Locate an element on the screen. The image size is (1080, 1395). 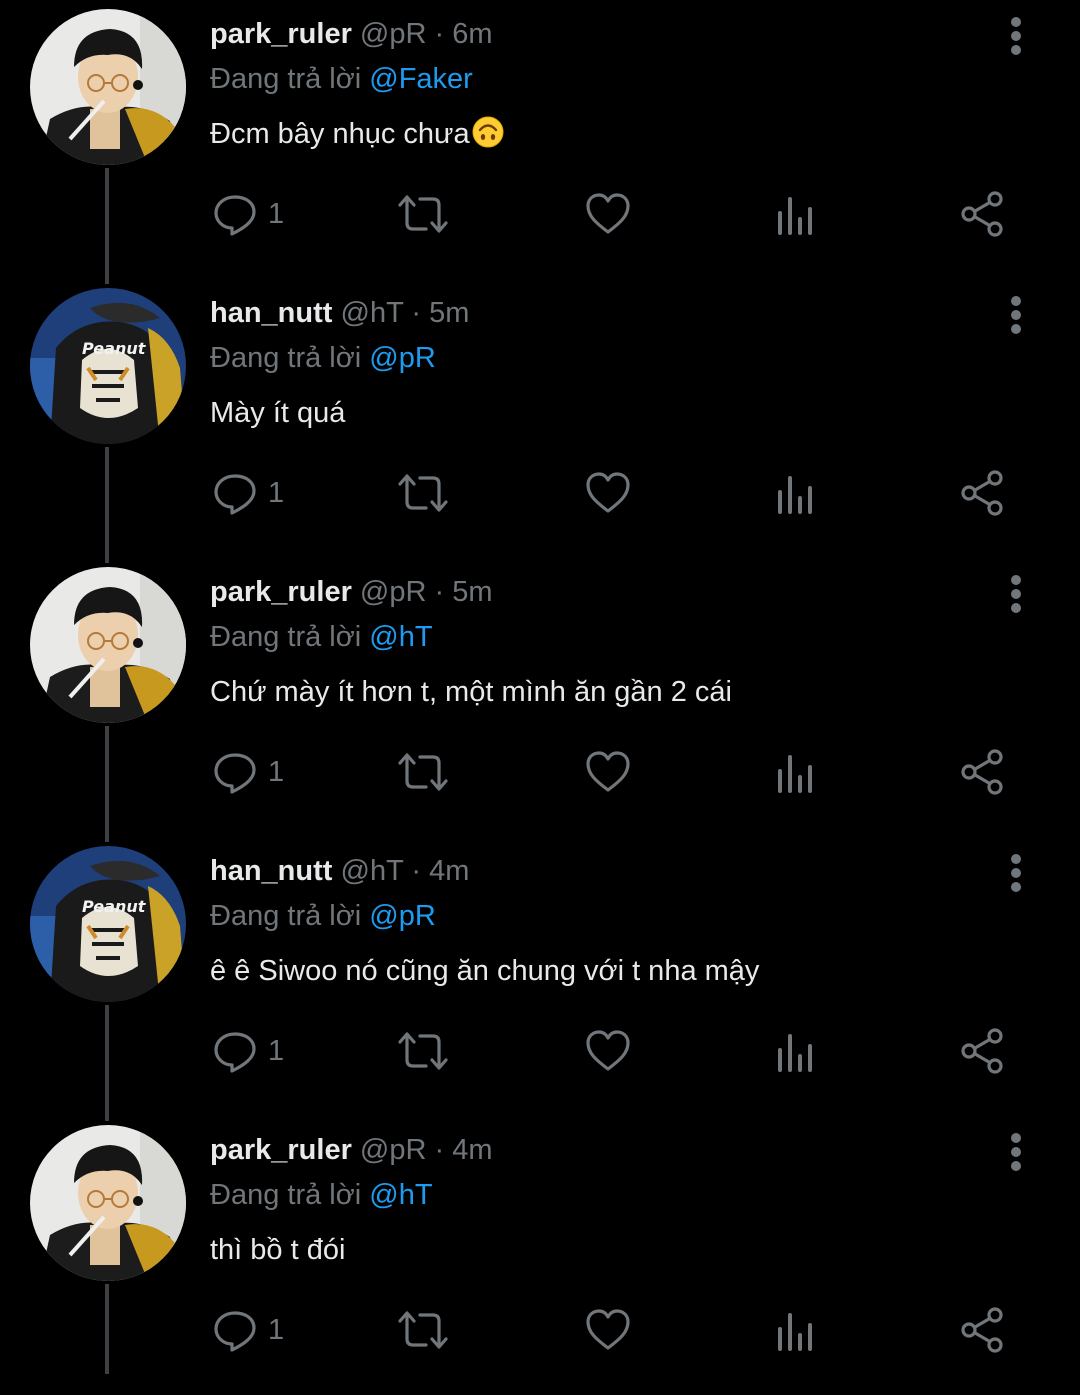
tweet-text-content: Chứ mày ít hơn t, một mình ăn gần 2 cái is located at coordinates (471, 692).